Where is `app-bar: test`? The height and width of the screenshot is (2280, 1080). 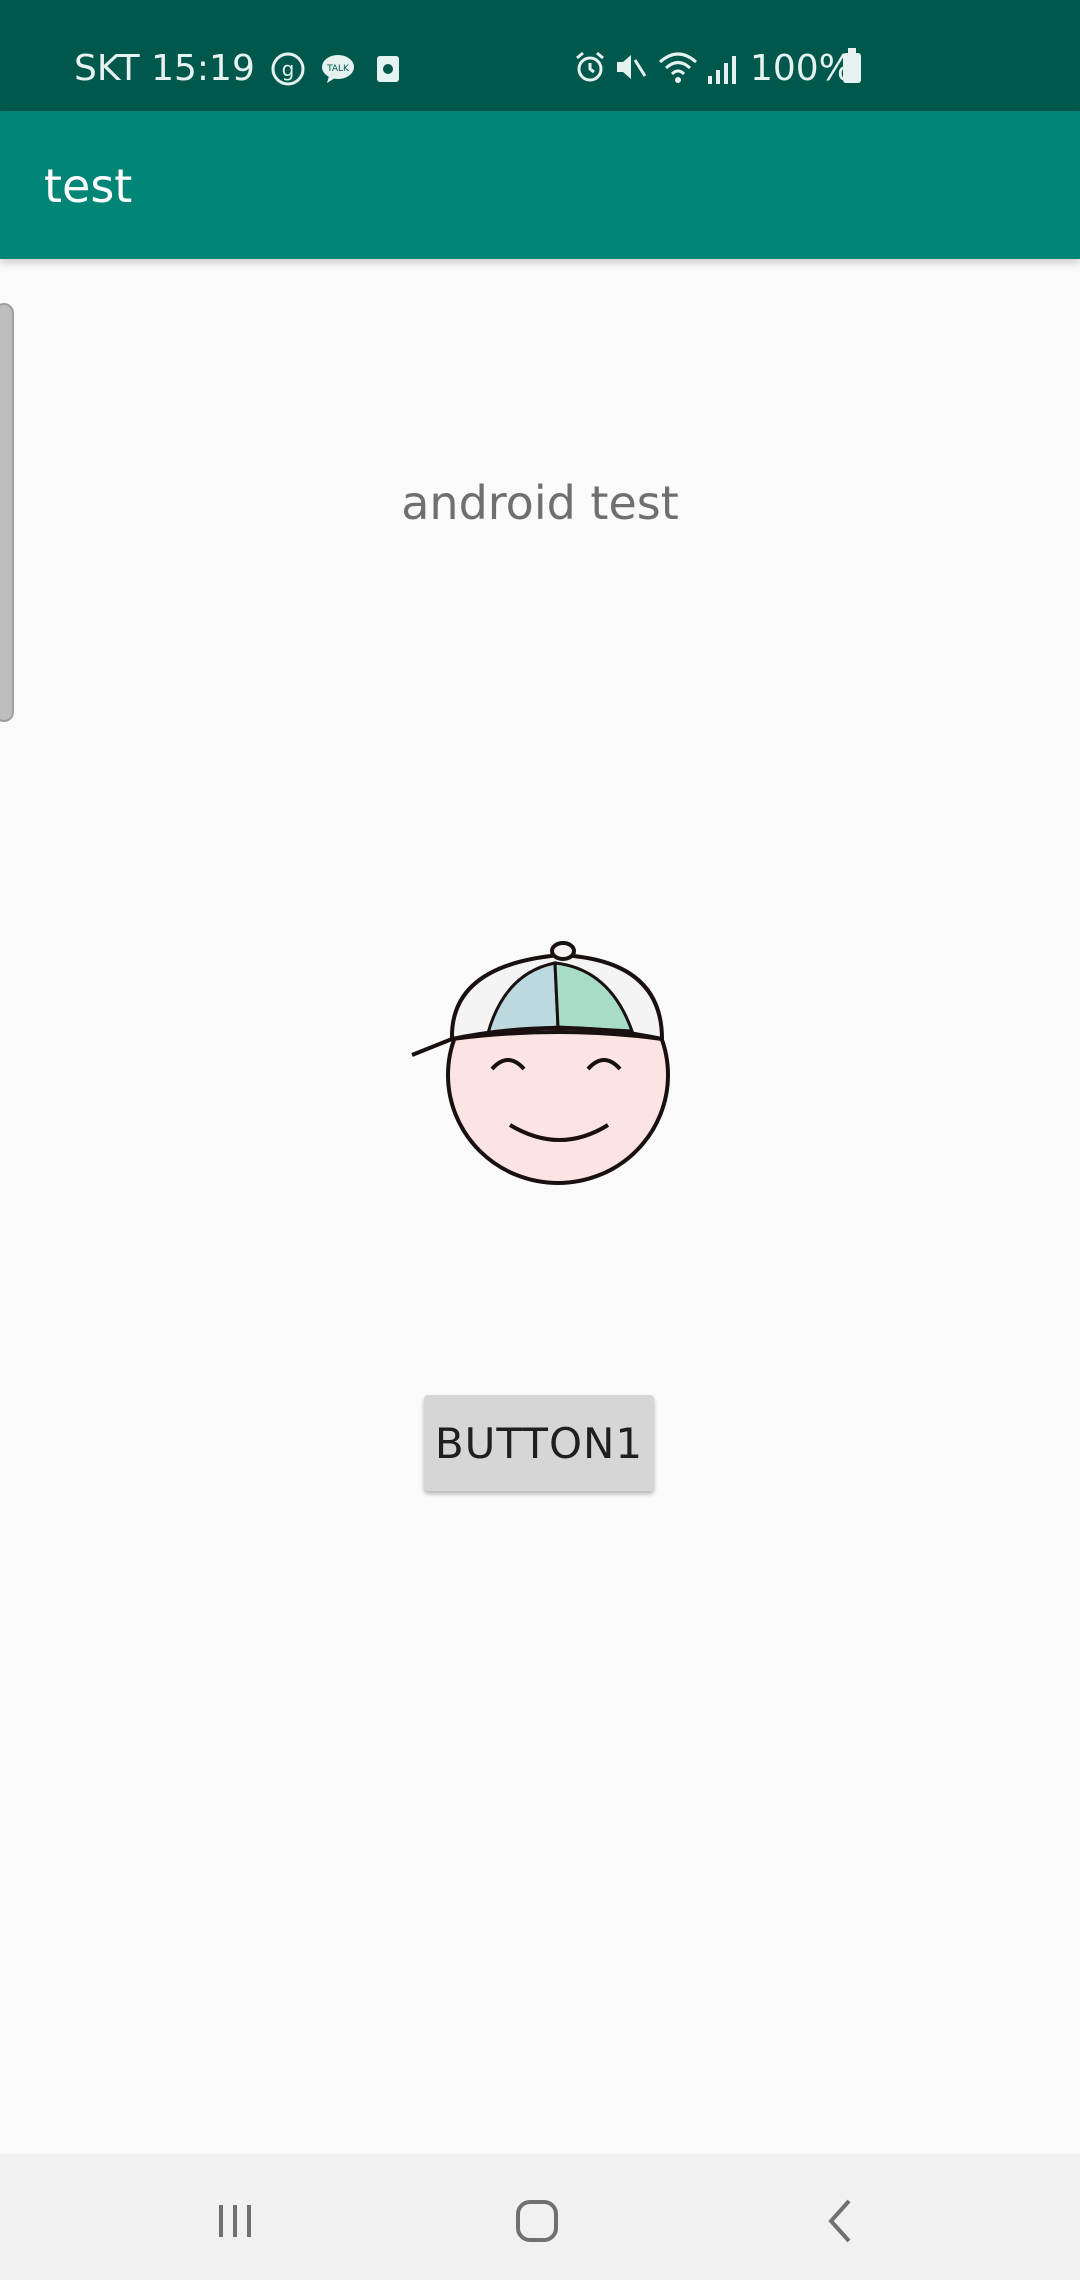
app-bar: test is located at coordinates (540, 185).